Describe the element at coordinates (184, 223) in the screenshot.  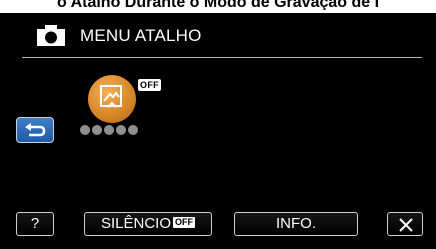
I see `silence-off-badge: OFF` at that location.